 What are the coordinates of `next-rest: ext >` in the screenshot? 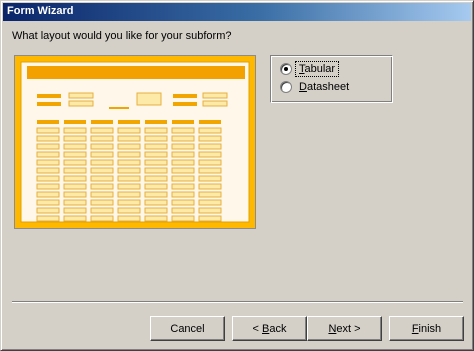 It's located at (348, 328).